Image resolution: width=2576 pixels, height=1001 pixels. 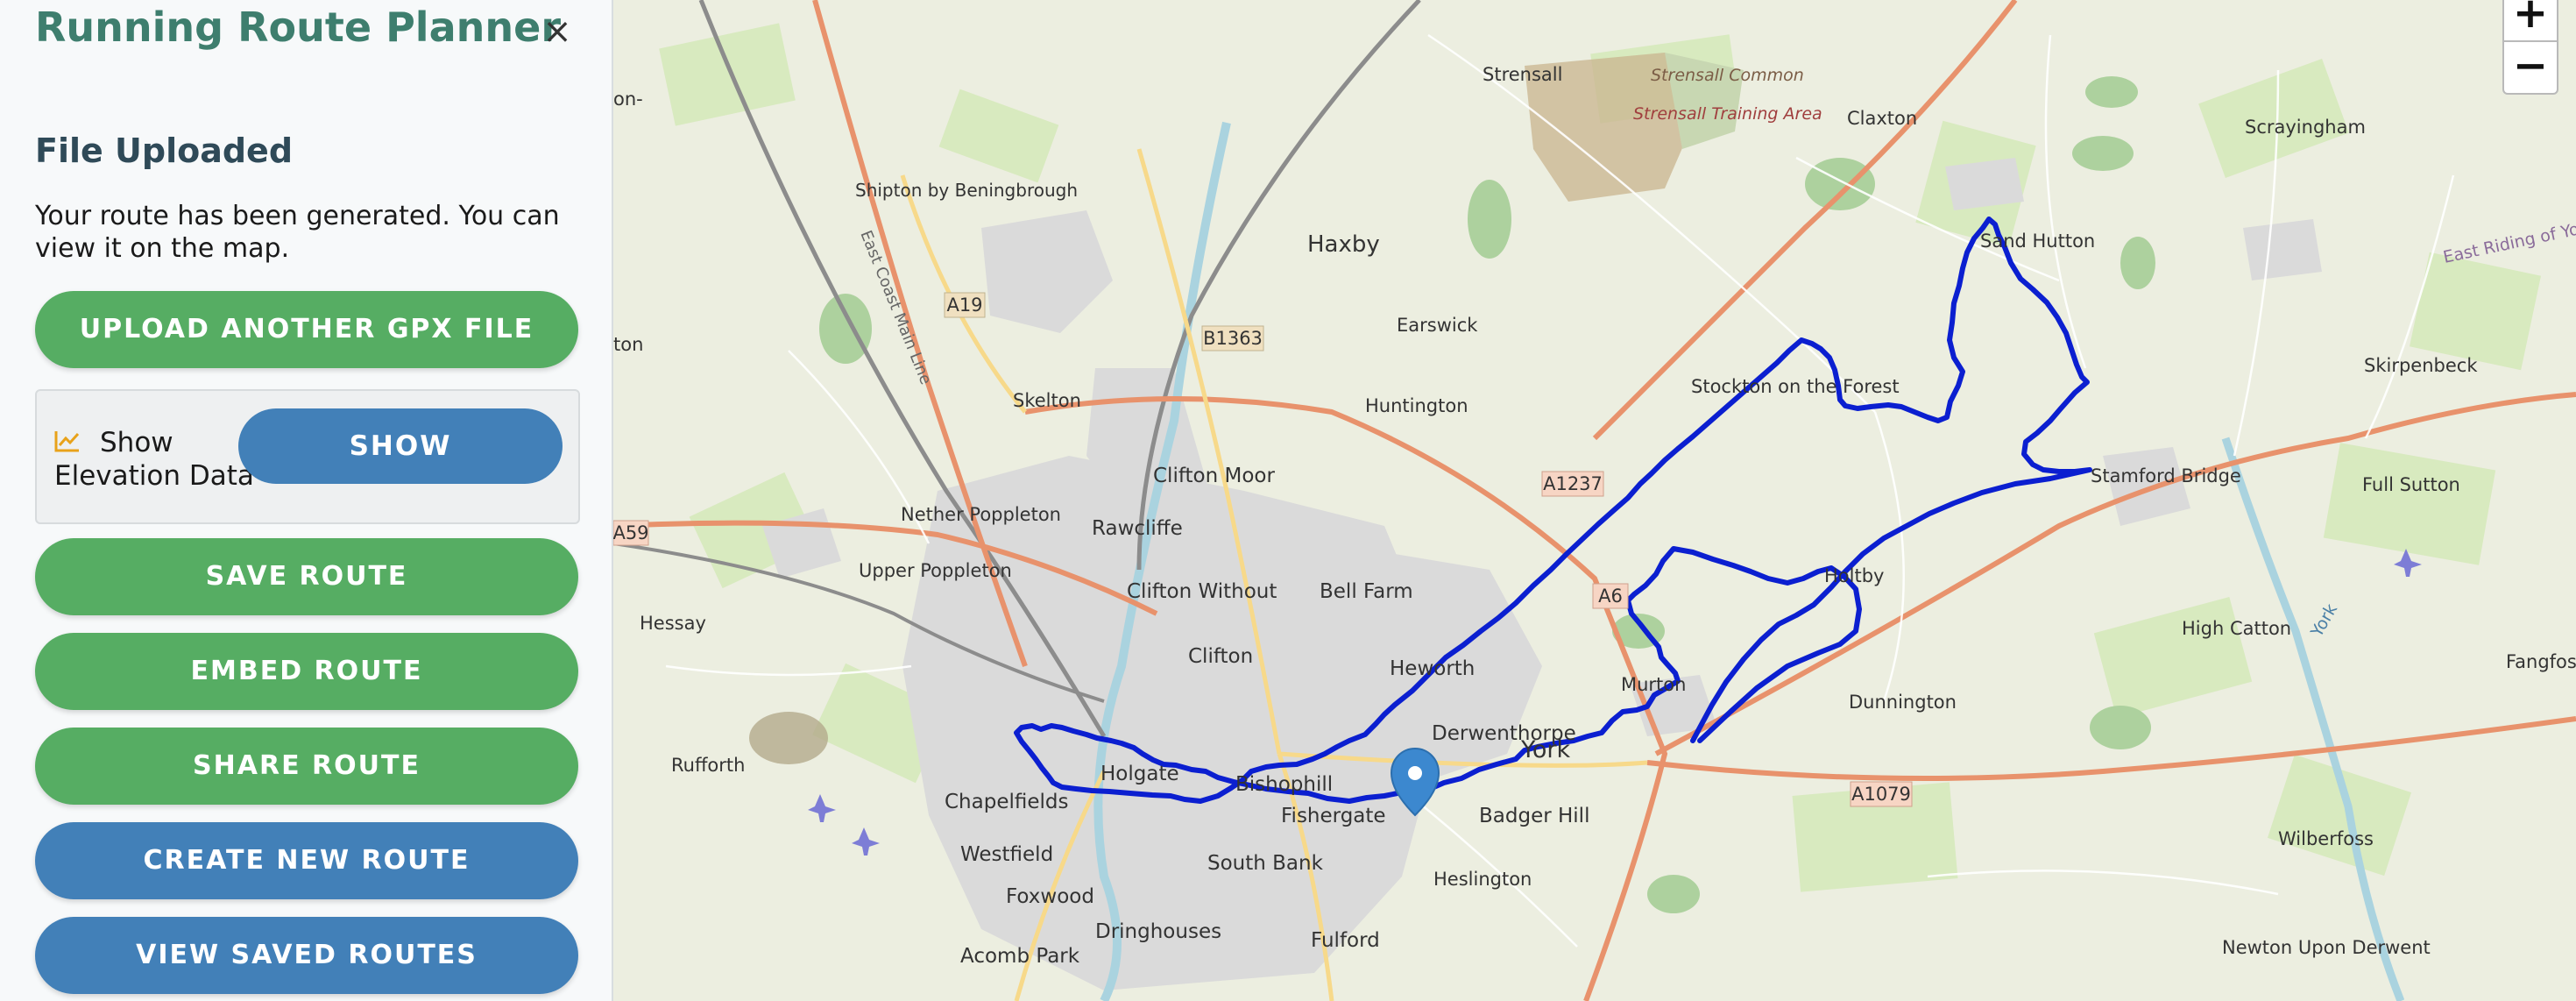 What do you see at coordinates (935, 570) in the screenshot?
I see `place-upper-poppleton: Upper Poppleton` at bounding box center [935, 570].